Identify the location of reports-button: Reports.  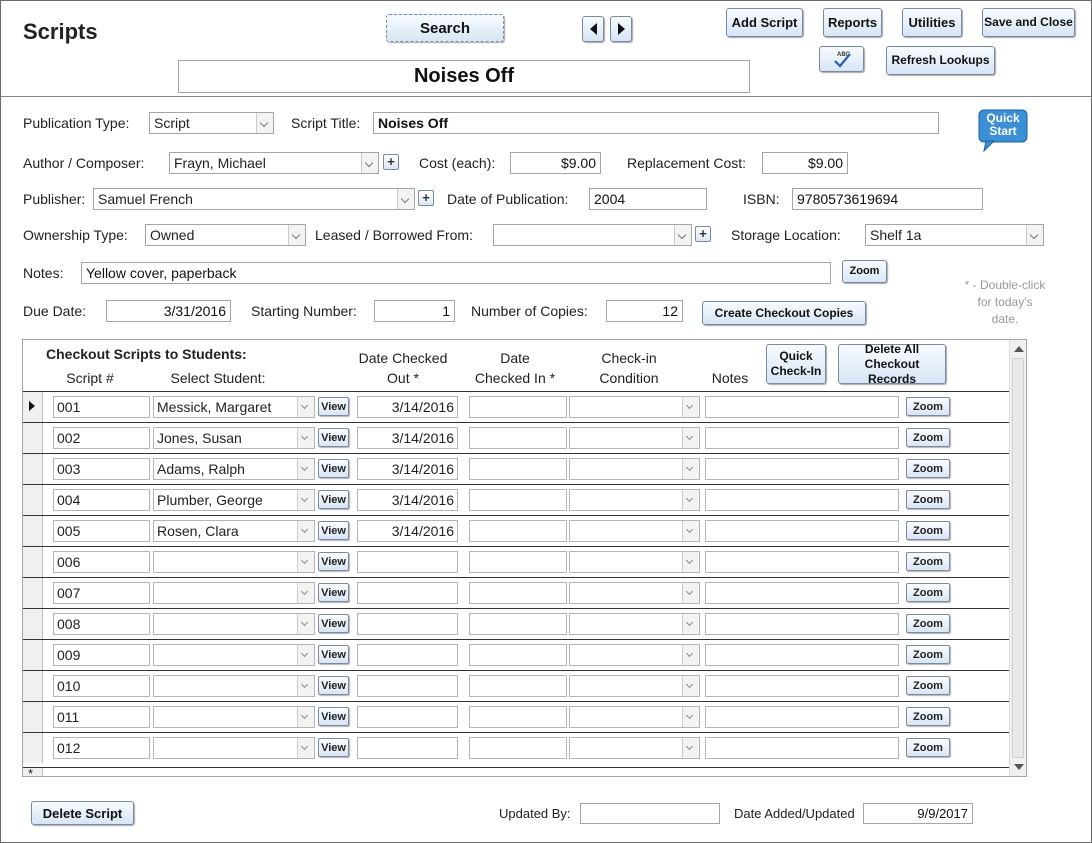
(852, 22).